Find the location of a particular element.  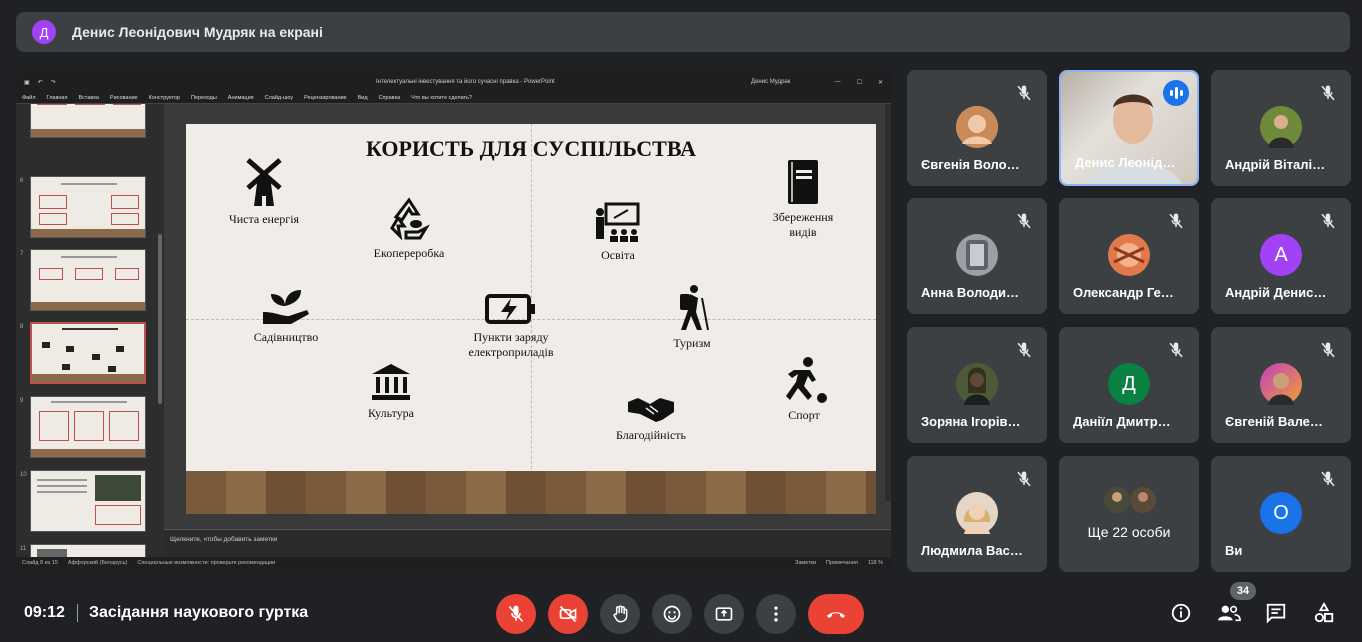

thumbnail-row: 8 is located at coordinates (86, 356).